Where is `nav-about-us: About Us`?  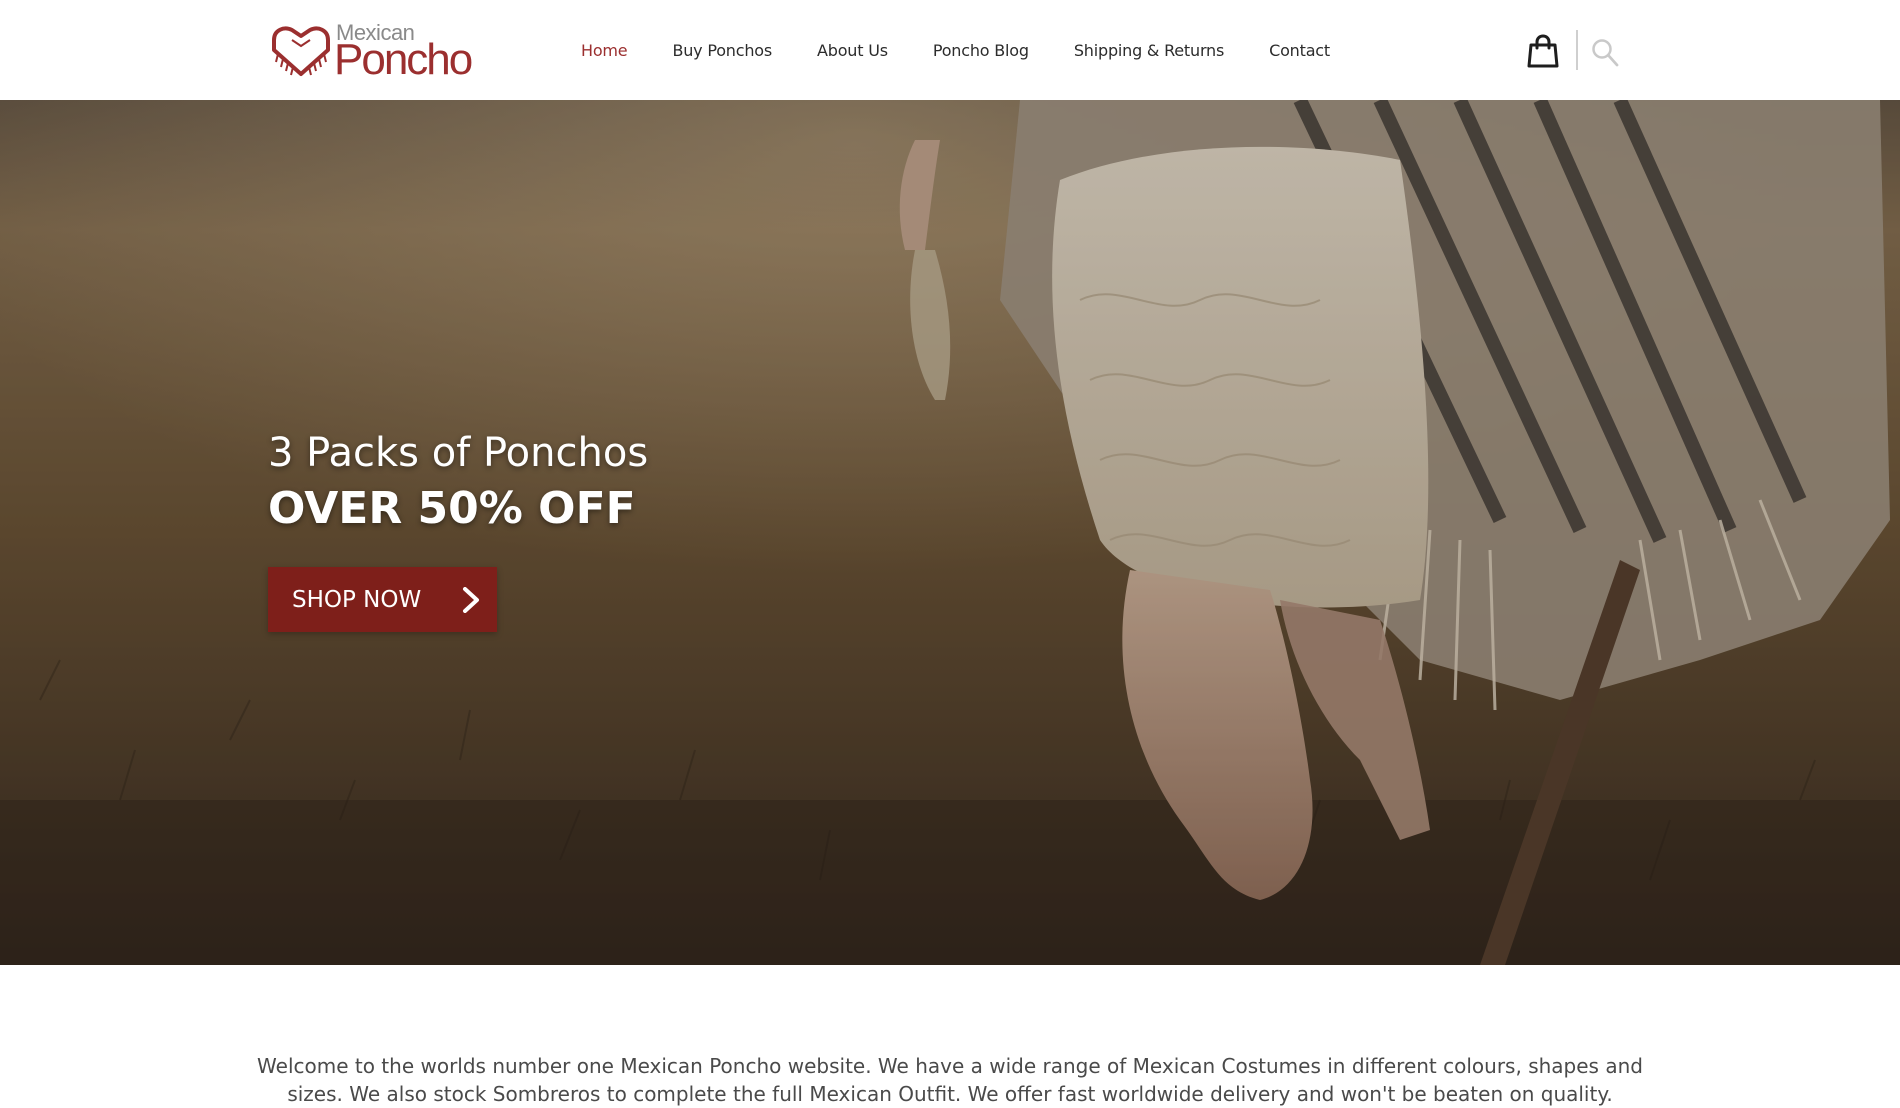
nav-about-us: About Us is located at coordinates (852, 50).